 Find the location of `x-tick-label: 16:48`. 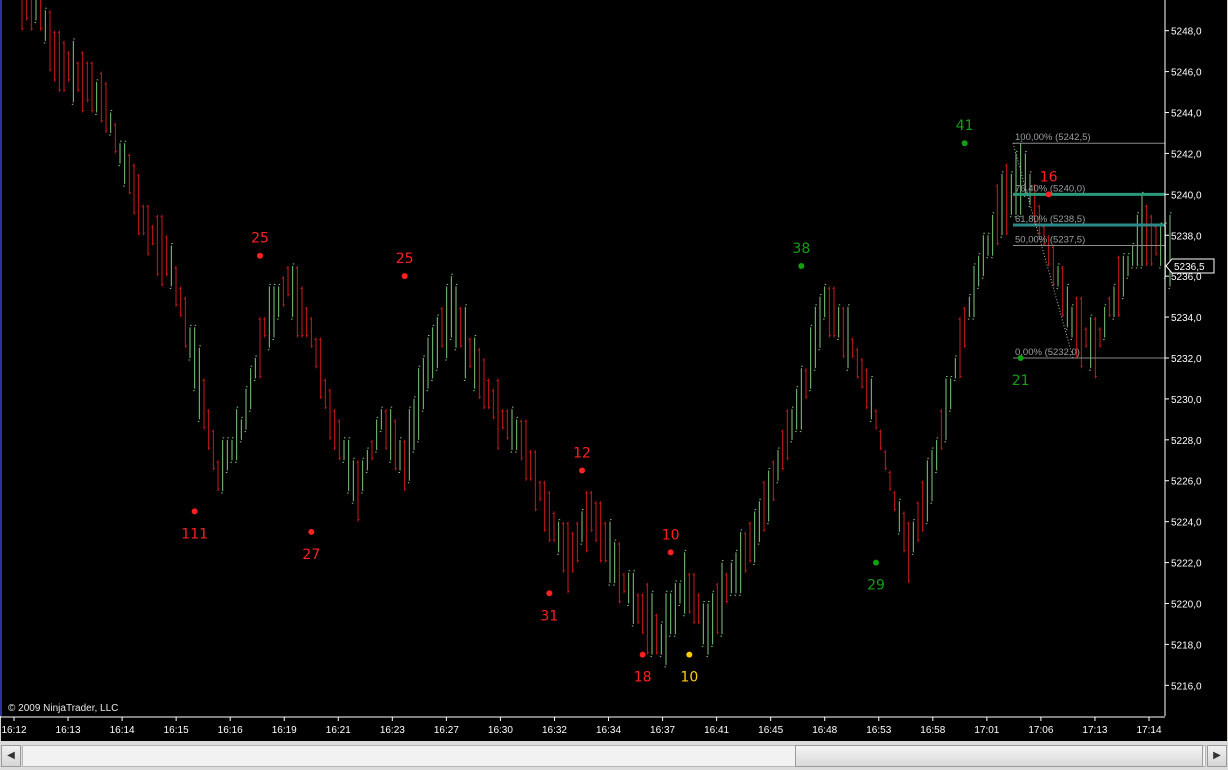

x-tick-label: 16:48 is located at coordinates (824, 730).